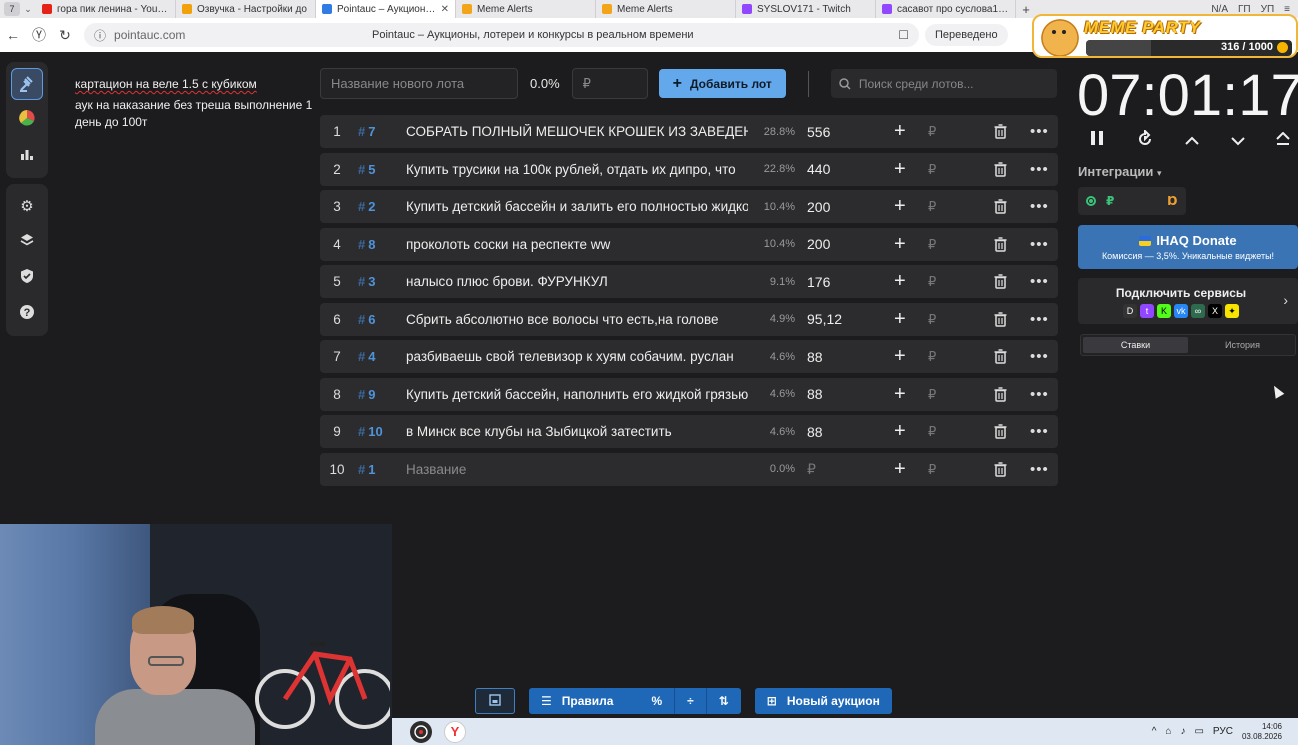 This screenshot has width=1298, height=745. I want to click on new-lot-amount-input: ₽, so click(609, 83).